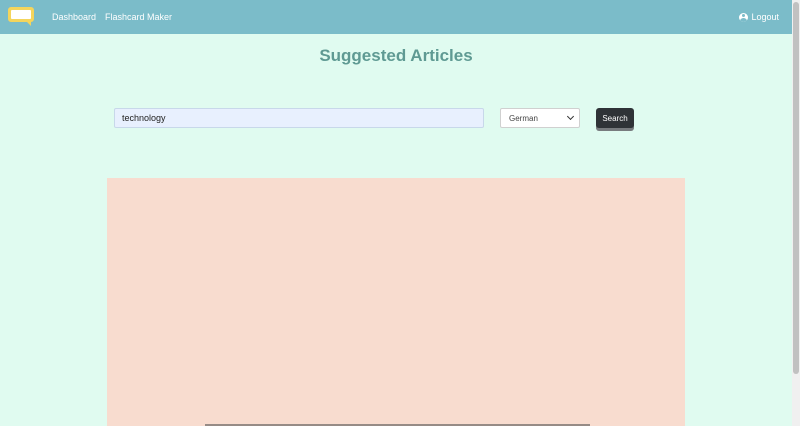 Image resolution: width=800 pixels, height=426 pixels. Describe the element at coordinates (744, 17) in the screenshot. I see `user-circle-icon` at that location.